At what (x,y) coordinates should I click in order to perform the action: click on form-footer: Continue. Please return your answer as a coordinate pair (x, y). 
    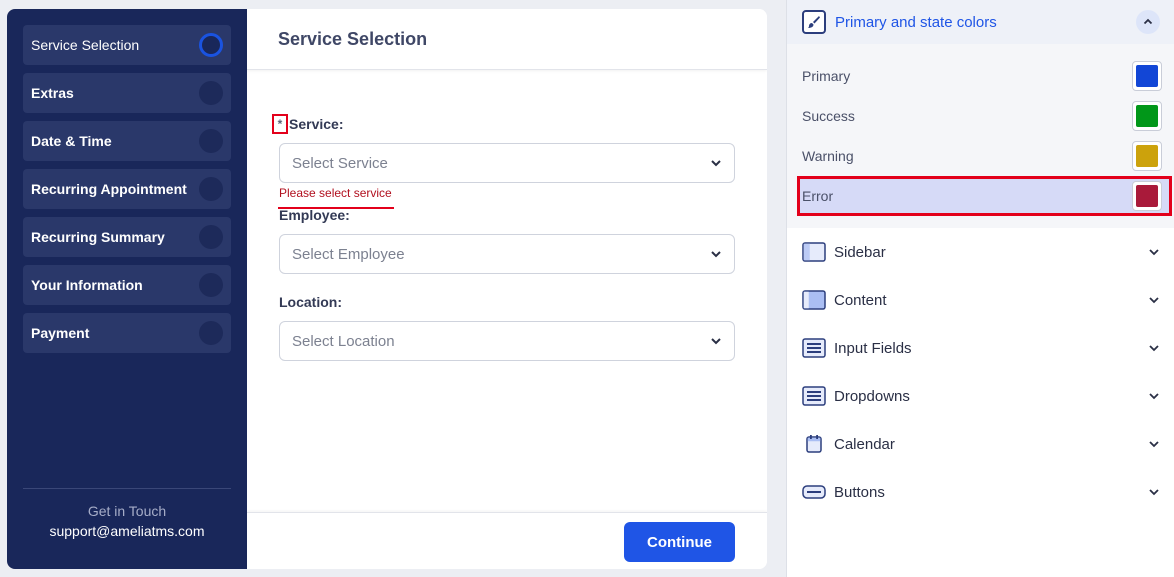
    Looking at the image, I should click on (507, 540).